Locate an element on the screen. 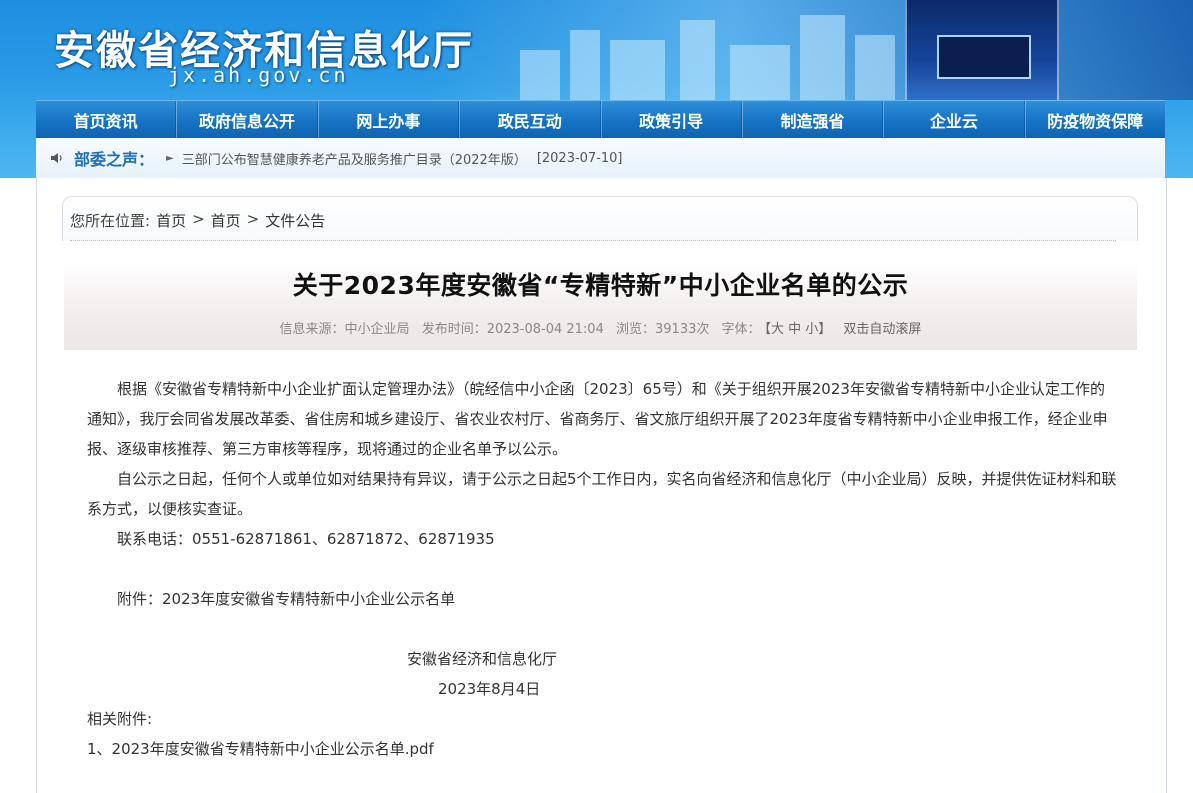 The width and height of the screenshot is (1193, 793). breadcrumb-link-home: 首页 is located at coordinates (171, 220).